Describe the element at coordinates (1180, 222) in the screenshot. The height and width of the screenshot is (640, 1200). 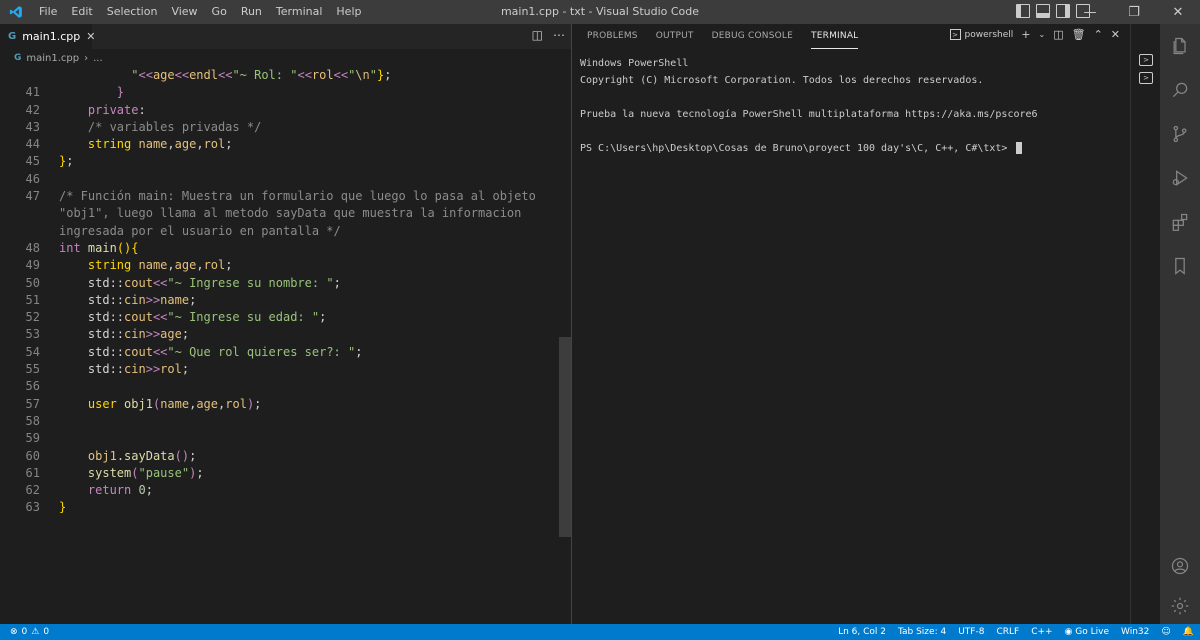
I see `extensions-icon` at that location.